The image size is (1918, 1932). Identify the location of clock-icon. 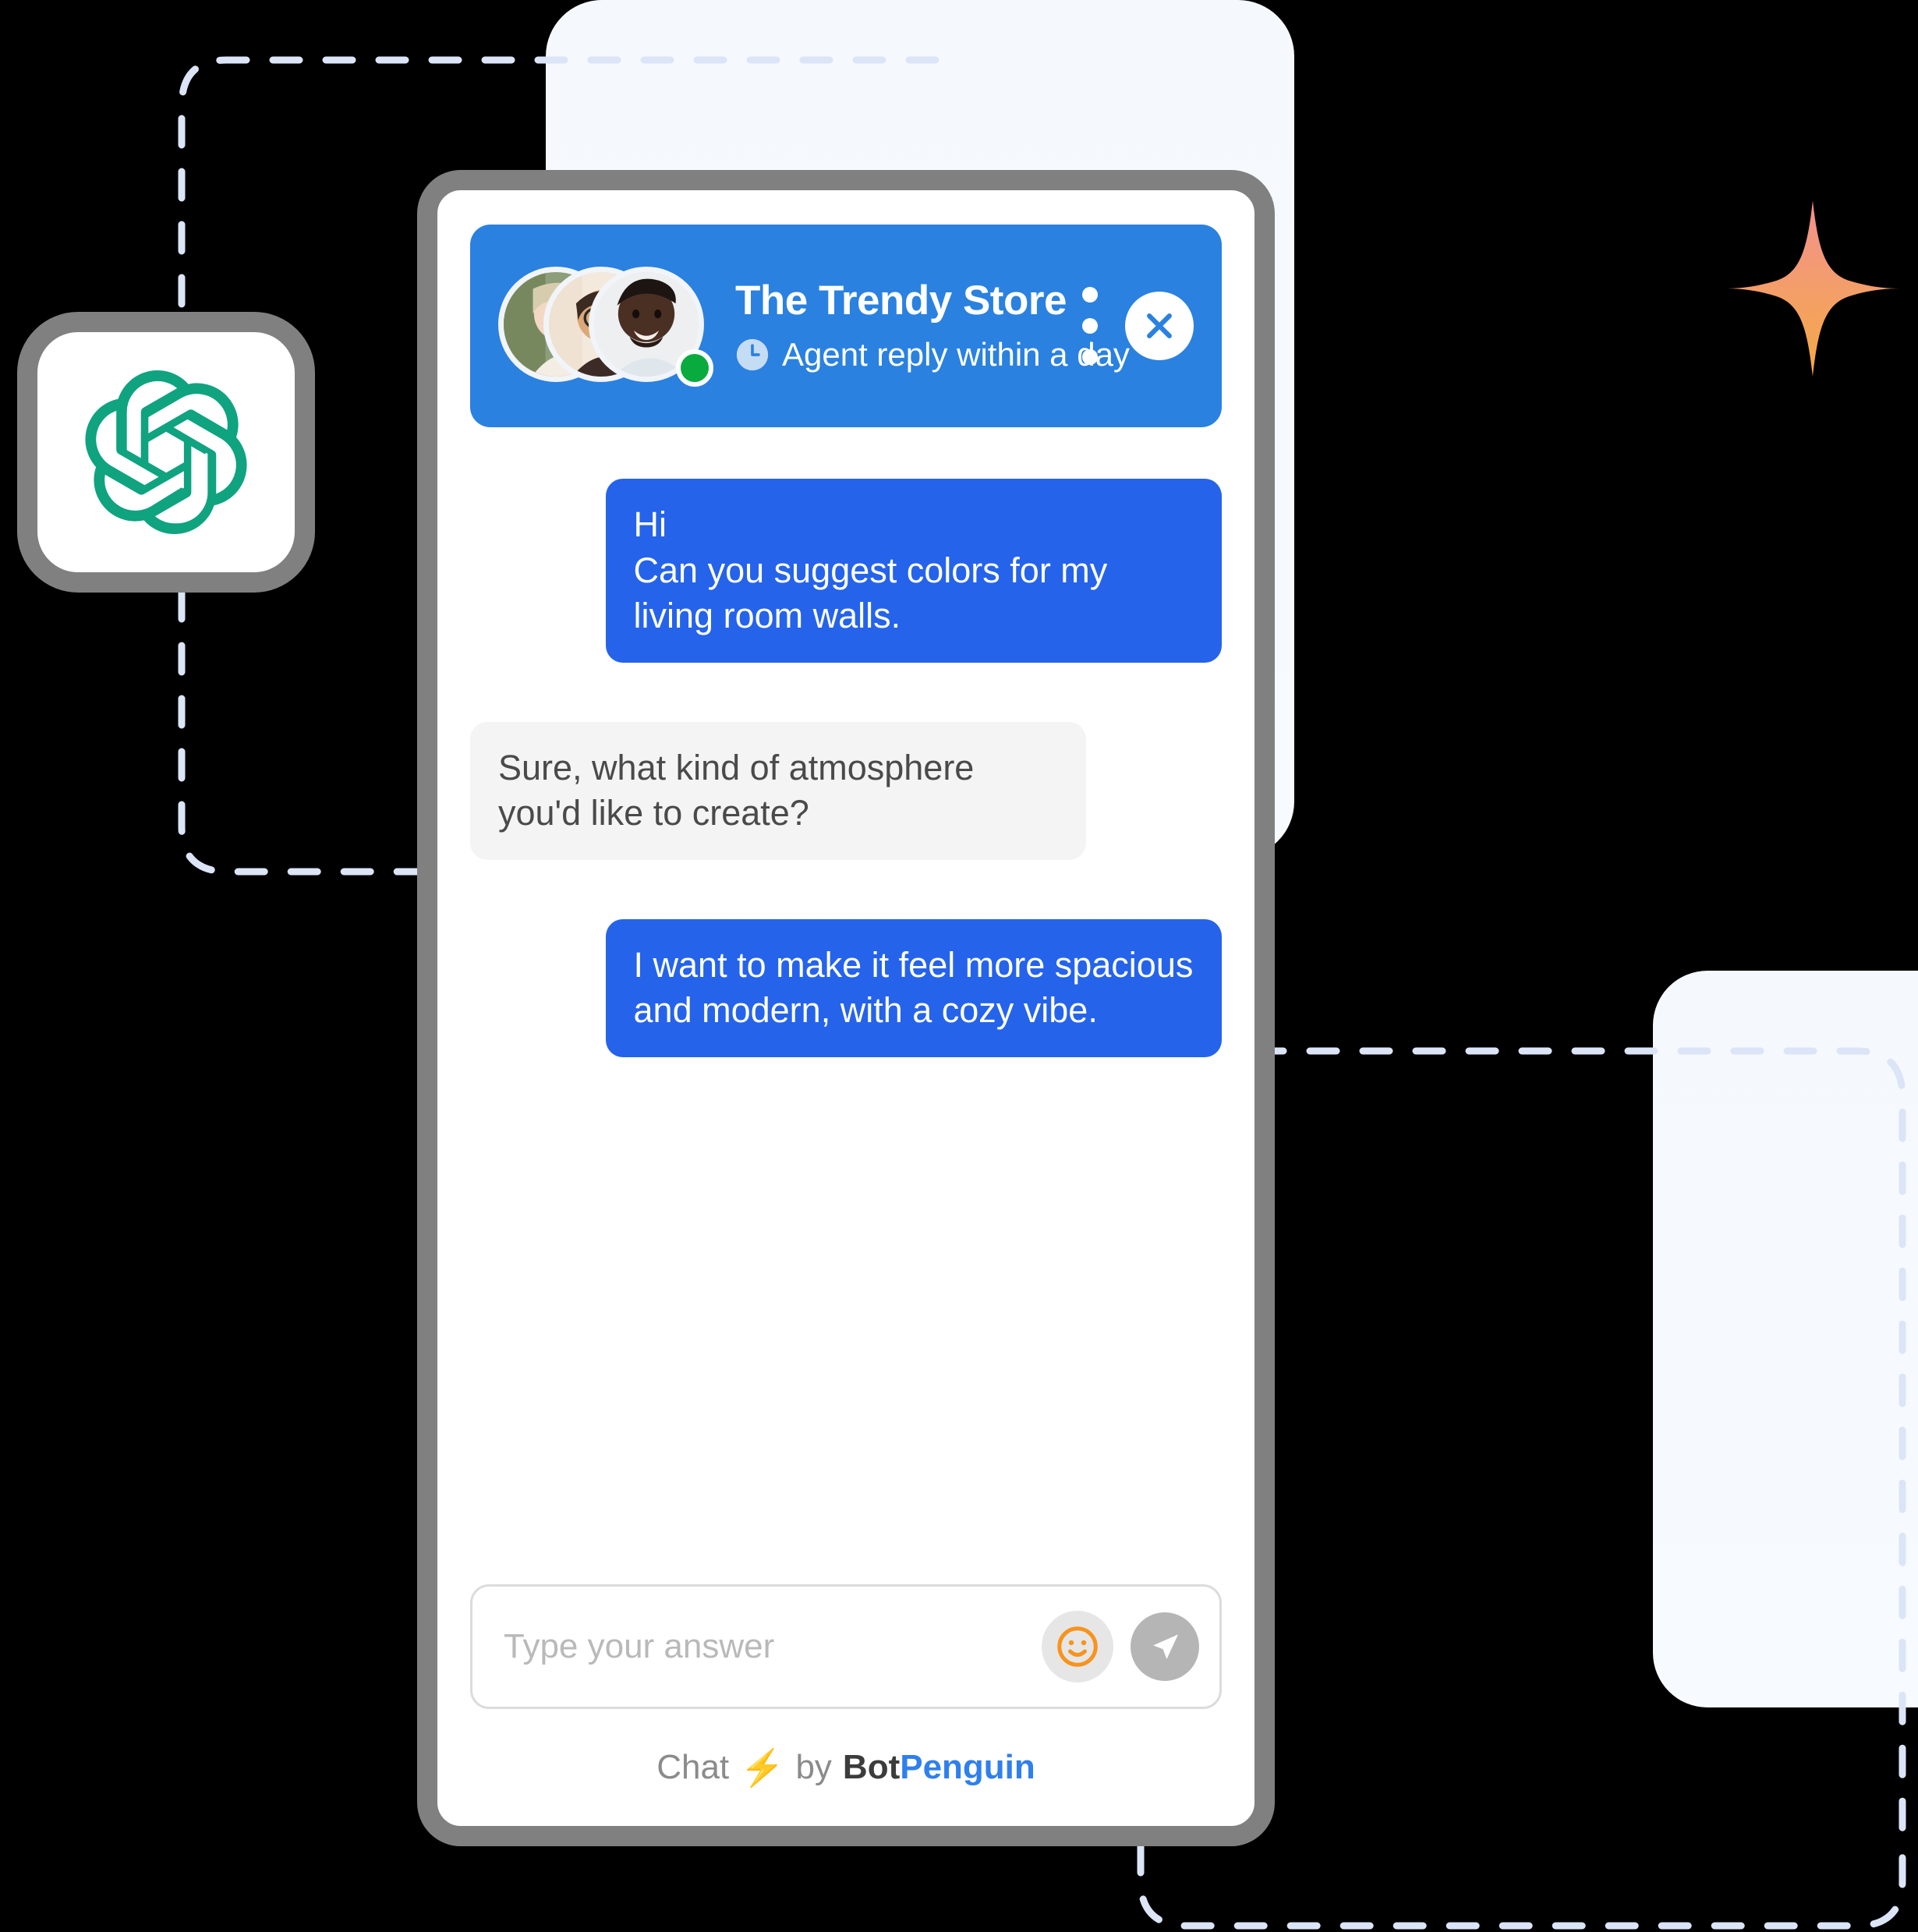
(752, 354).